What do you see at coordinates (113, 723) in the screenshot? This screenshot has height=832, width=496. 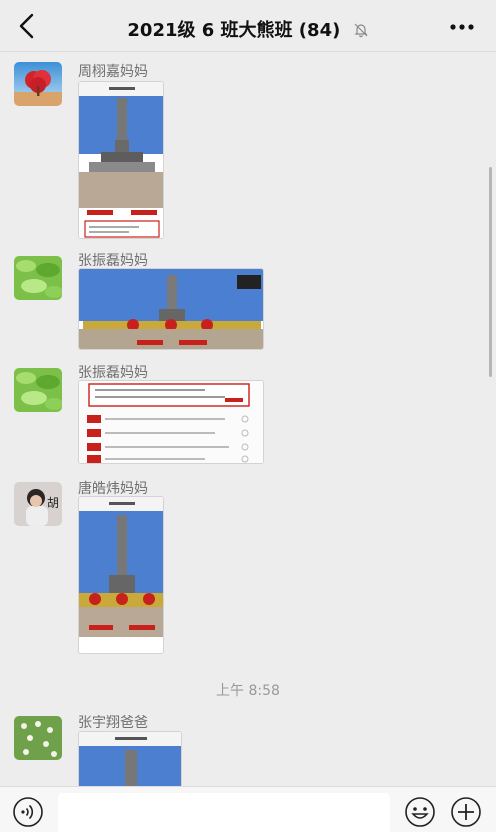 I see `sender-name: 张宇翔爸爸` at bounding box center [113, 723].